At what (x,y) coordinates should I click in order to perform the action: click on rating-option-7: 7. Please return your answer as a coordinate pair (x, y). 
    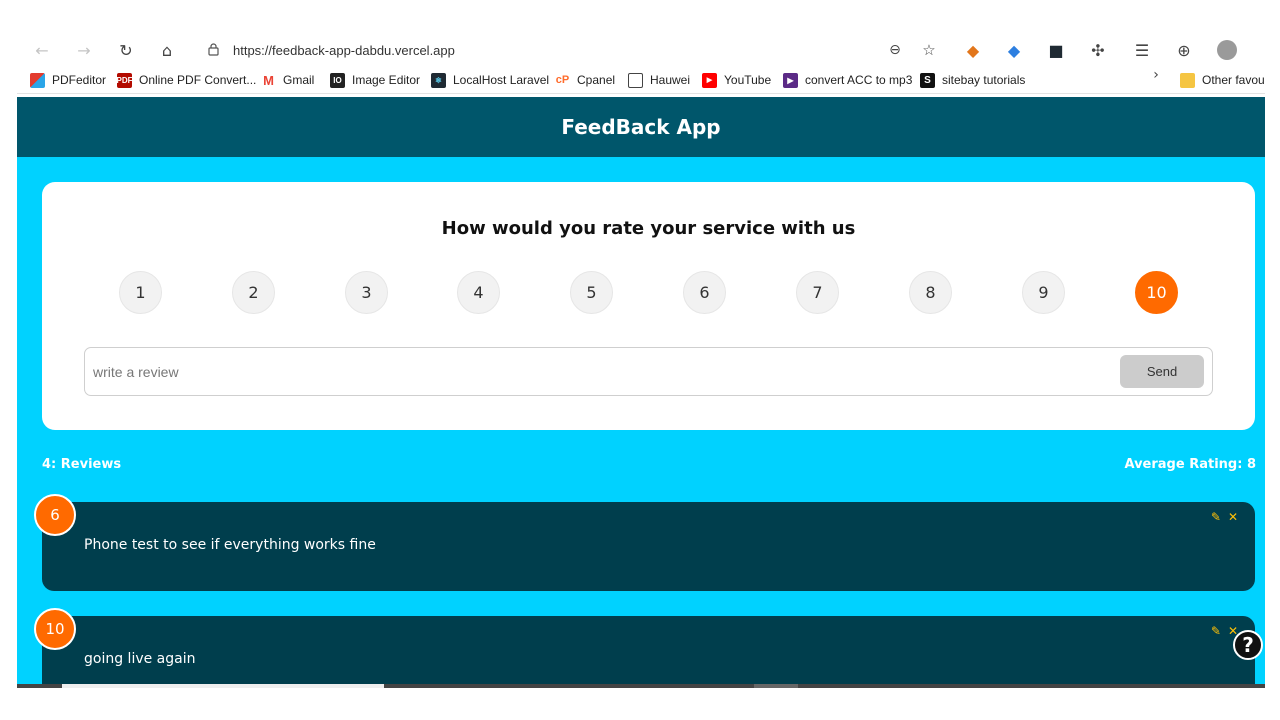
    Looking at the image, I should click on (817, 292).